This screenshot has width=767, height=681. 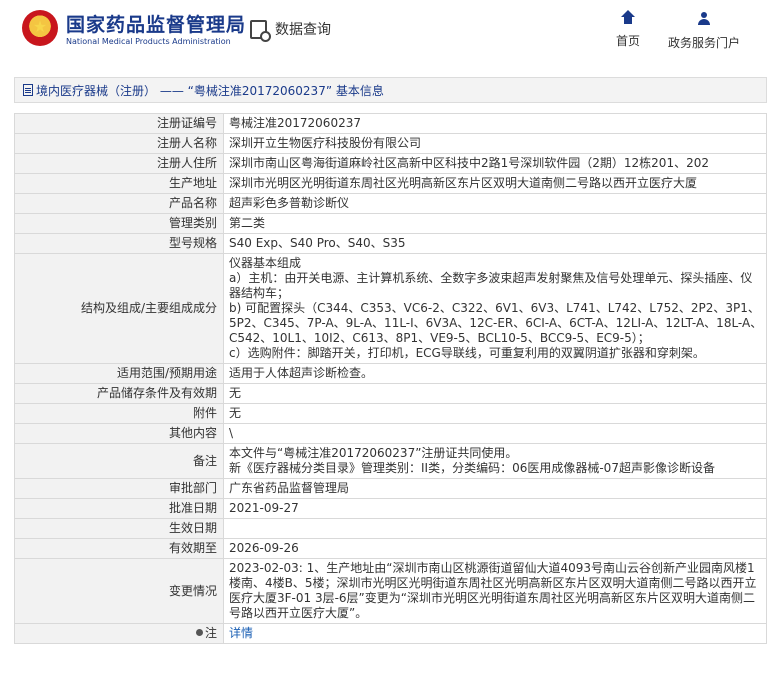 I want to click on field-label: 生效日期, so click(x=119, y=528).